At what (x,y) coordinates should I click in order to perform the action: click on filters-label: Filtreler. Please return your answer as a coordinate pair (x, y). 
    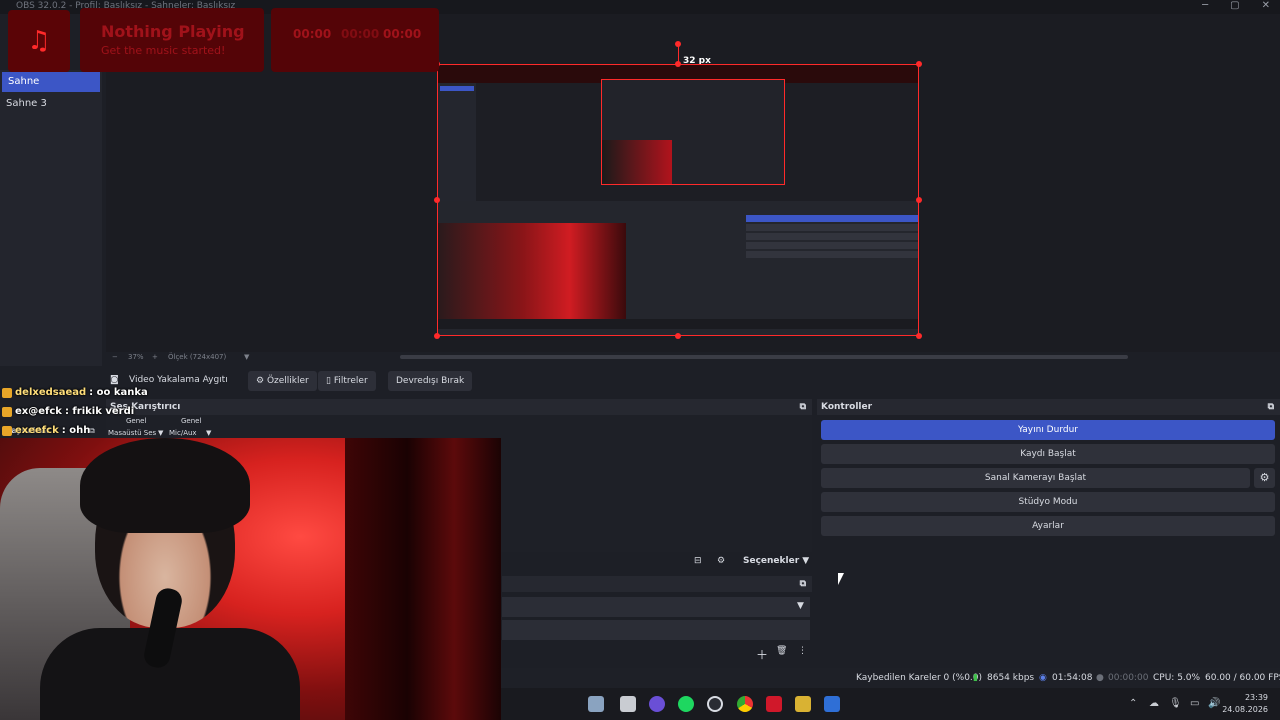
    Looking at the image, I should click on (350, 381).